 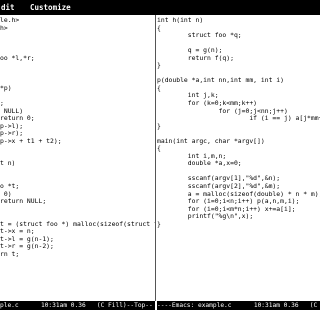 I want to click on menu-bar: dit Customize, so click(x=160, y=7).